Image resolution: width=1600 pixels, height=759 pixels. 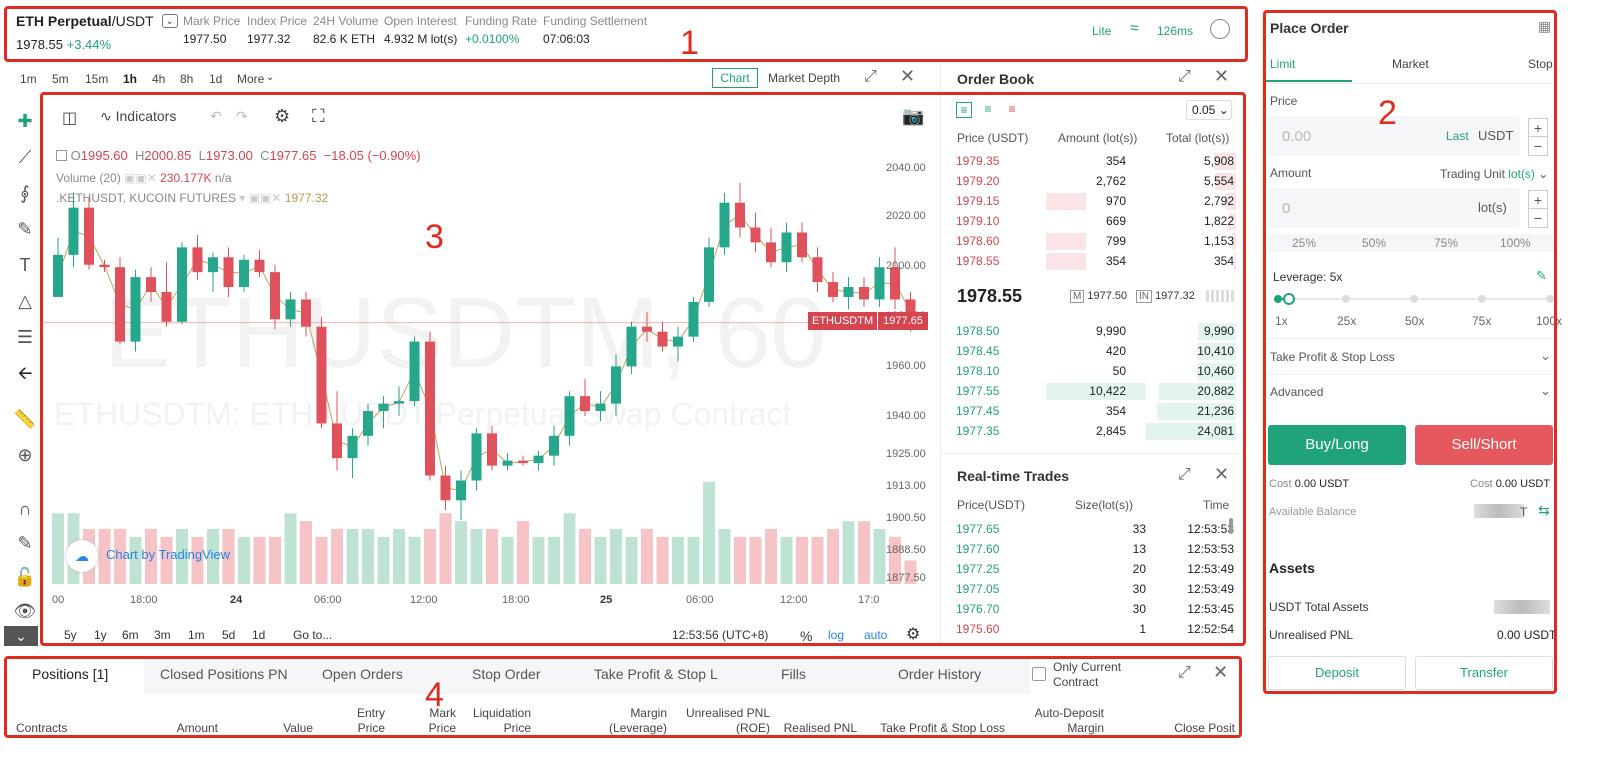 I want to click on deposit-button: Deposit, so click(x=1337, y=673).